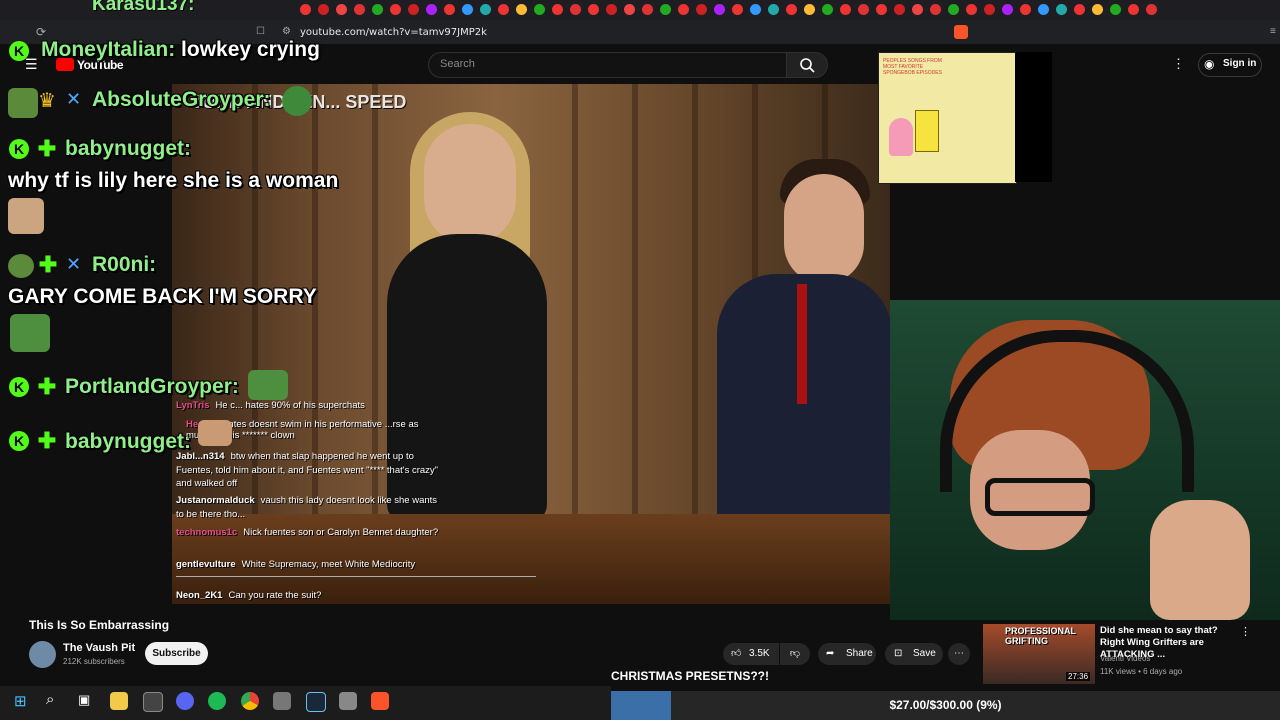 The width and height of the screenshot is (1280, 720). I want to click on video-progress-bar, so click(356, 576).